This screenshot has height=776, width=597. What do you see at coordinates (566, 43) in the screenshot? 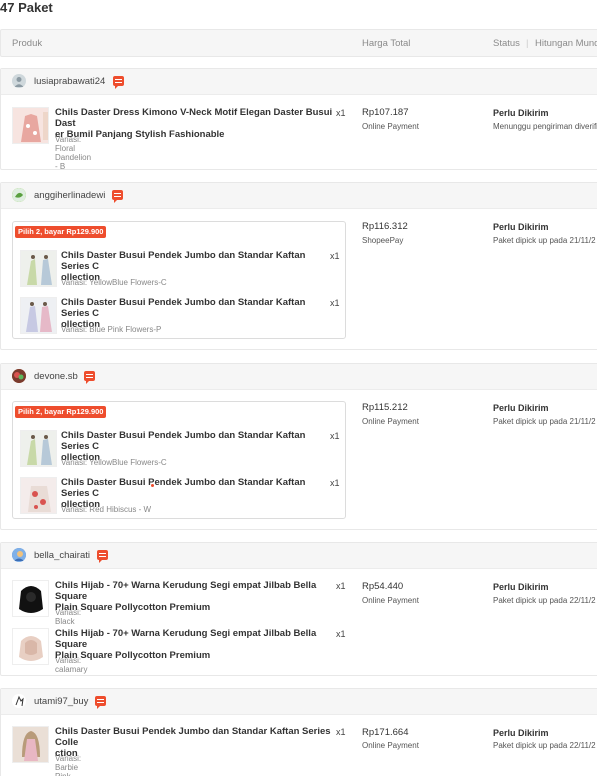
I see `col-hitungan-mundur: Hitungan Mundur` at bounding box center [566, 43].